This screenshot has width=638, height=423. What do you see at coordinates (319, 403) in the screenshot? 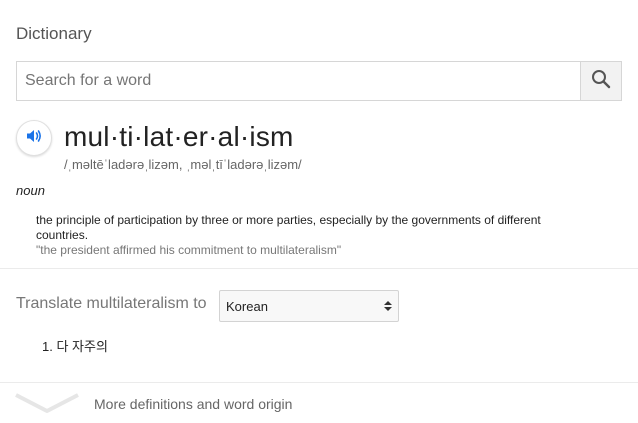
I see `more-definitions-link: More definitions and word origin` at bounding box center [319, 403].